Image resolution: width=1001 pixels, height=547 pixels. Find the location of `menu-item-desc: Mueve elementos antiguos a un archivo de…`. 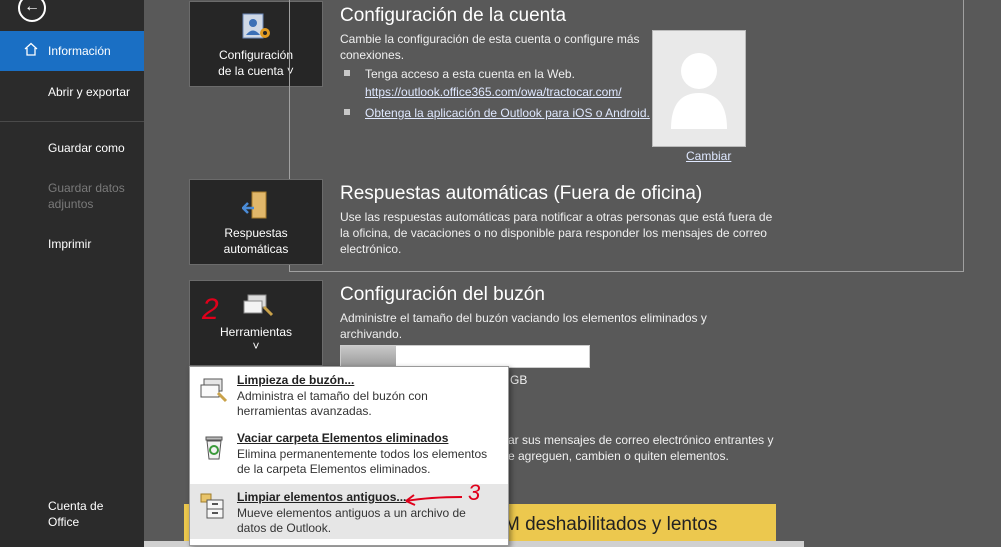

menu-item-desc: Mueve elementos antiguos a un archivo de… is located at coordinates (351, 520).